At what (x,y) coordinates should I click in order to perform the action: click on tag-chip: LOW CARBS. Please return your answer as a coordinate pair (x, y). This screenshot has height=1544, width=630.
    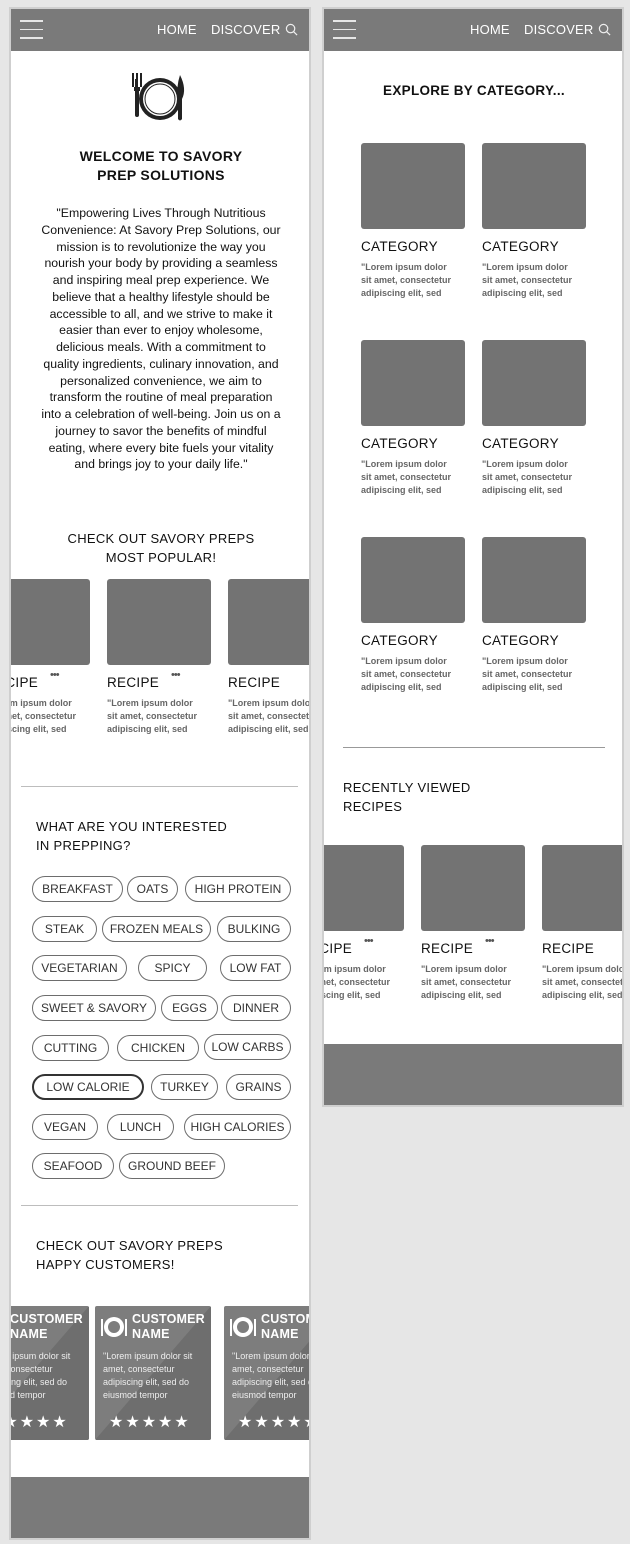
    Looking at the image, I should click on (247, 1047).